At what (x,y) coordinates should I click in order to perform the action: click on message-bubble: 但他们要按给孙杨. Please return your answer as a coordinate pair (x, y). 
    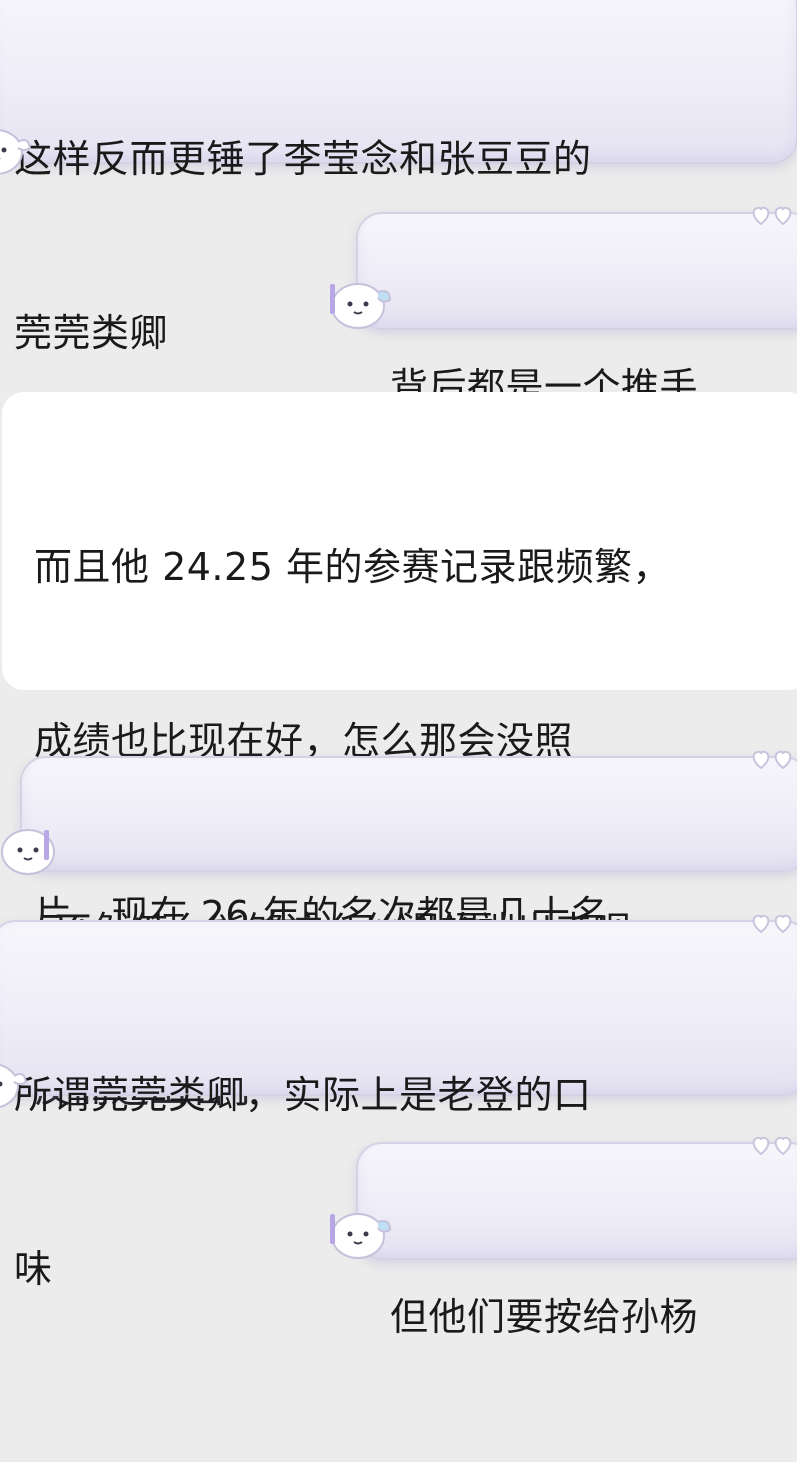
    Looking at the image, I should click on (576, 1240).